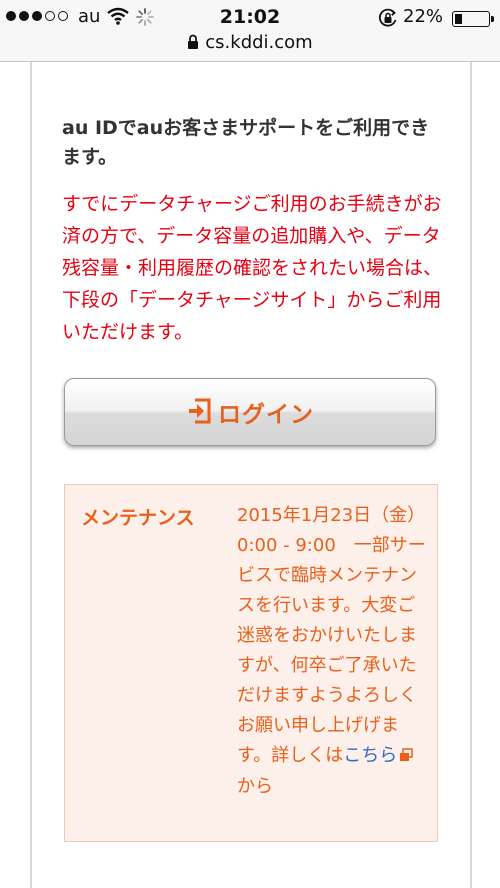 This screenshot has height=888, width=500. I want to click on login-icon, so click(199, 413).